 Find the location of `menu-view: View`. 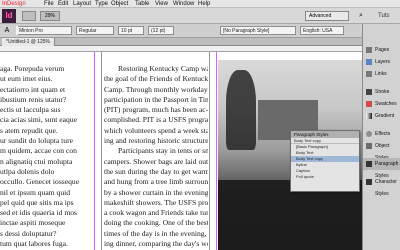

menu-view: View is located at coordinates (161, 4).